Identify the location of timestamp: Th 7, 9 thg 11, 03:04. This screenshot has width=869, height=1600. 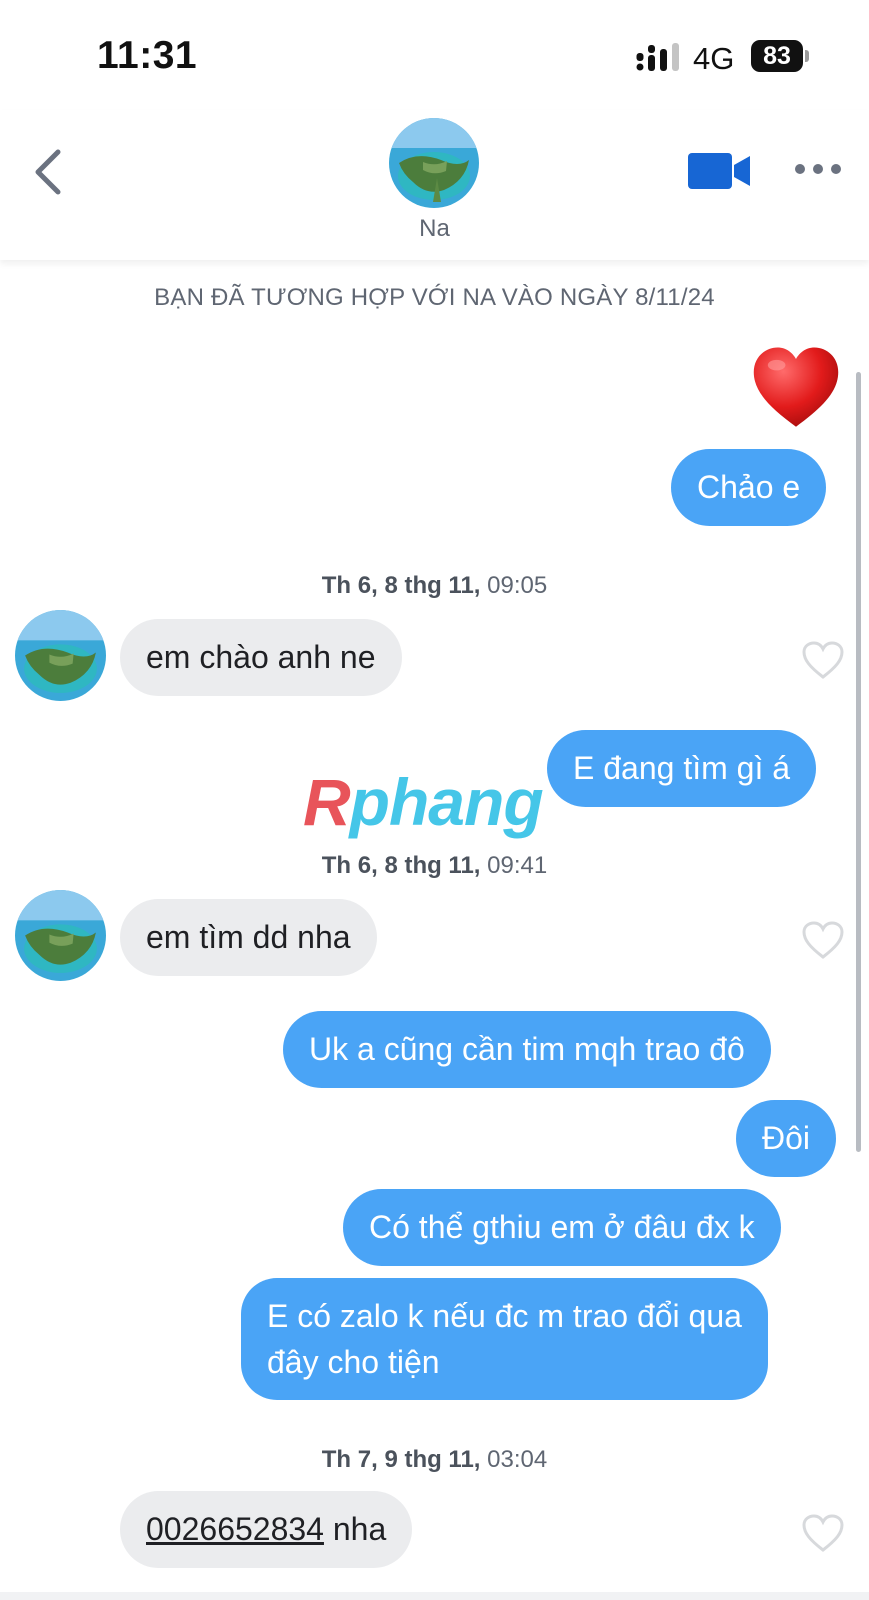
(434, 1460).